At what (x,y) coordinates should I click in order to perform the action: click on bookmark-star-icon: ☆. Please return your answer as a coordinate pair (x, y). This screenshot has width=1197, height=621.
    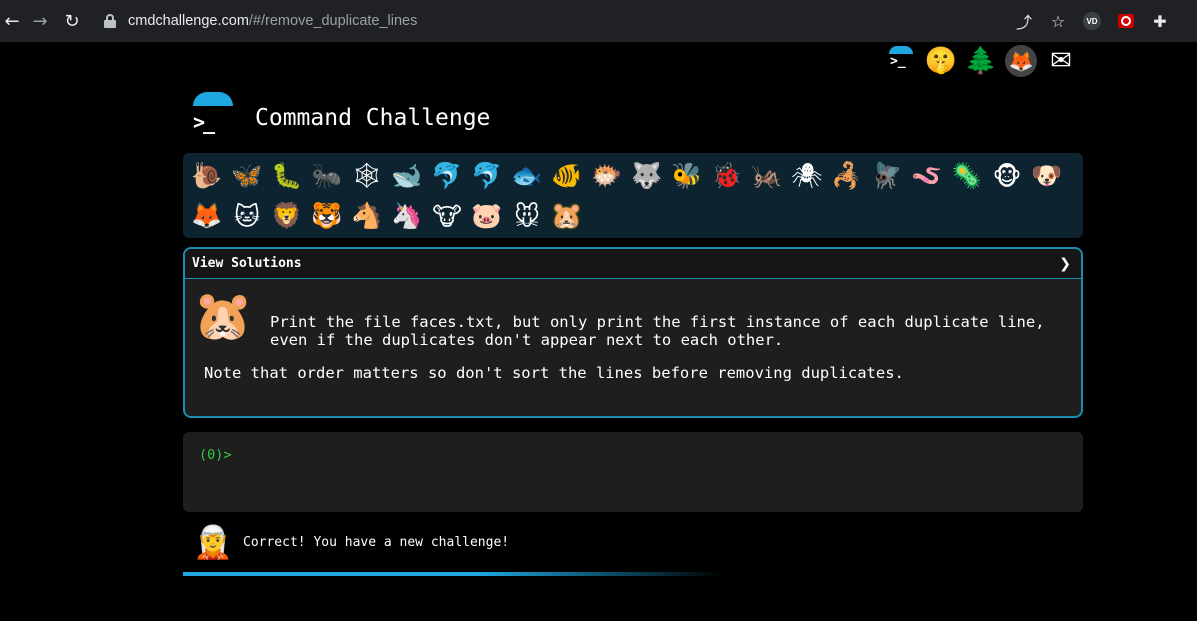
    Looking at the image, I should click on (1058, 21).